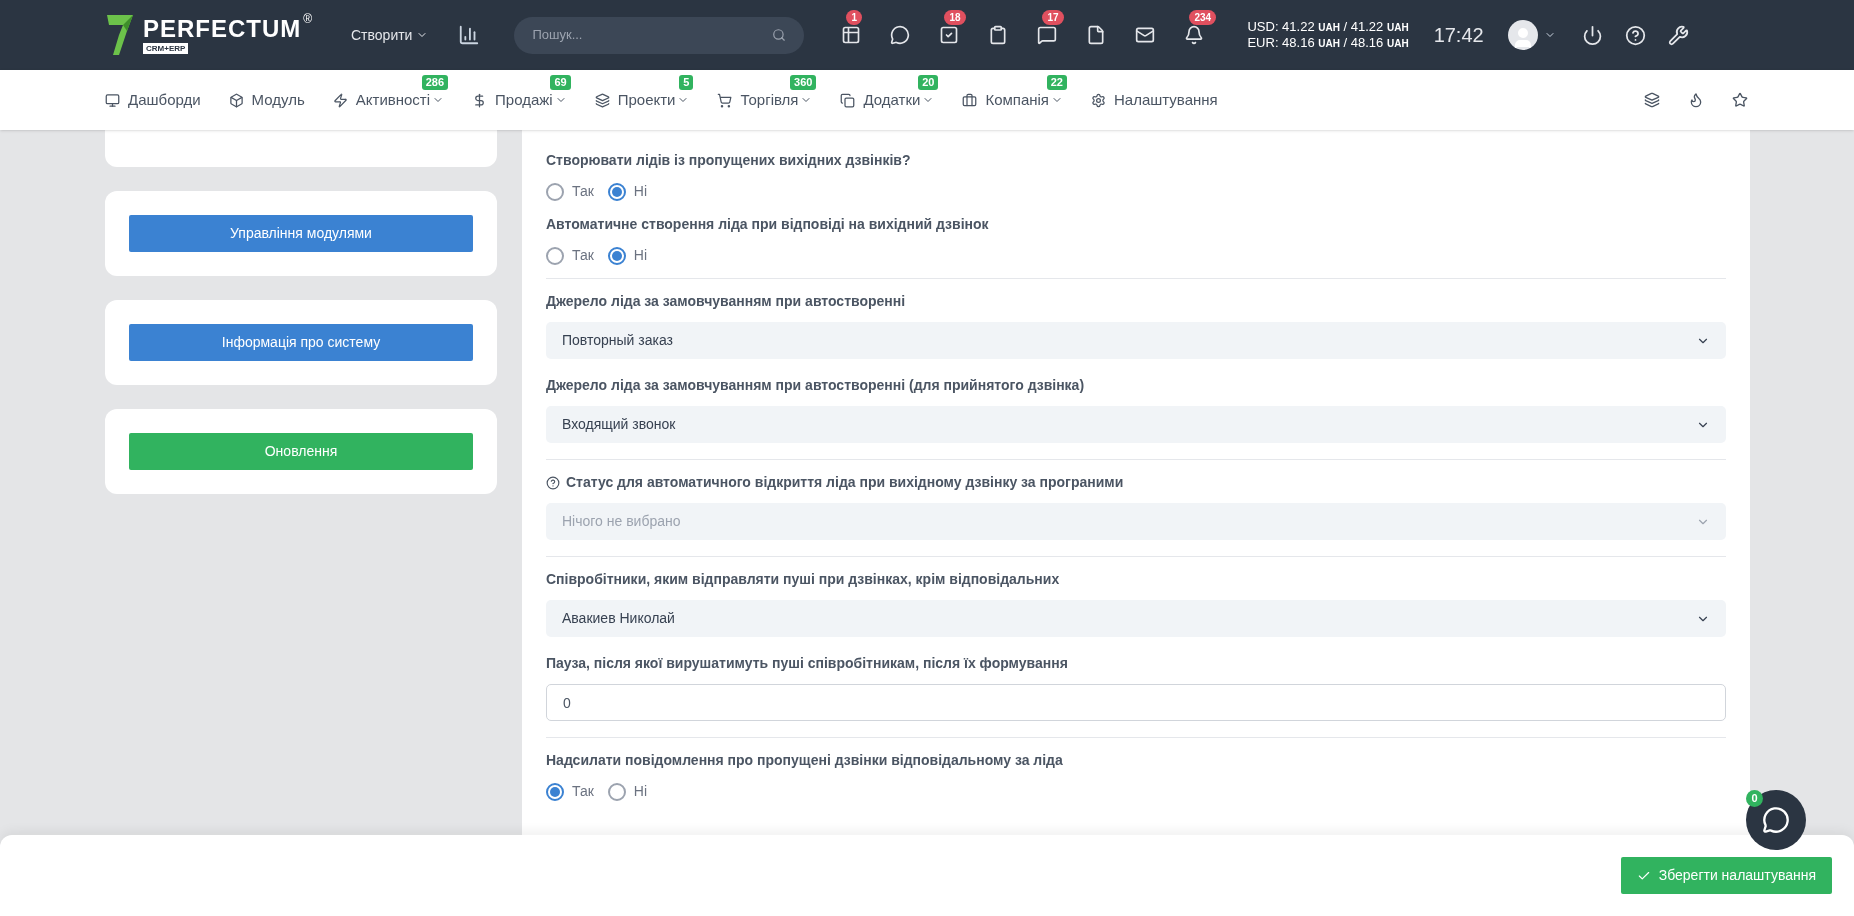 The width and height of the screenshot is (1854, 916). I want to click on nav-item: Налаштування, so click(1156, 100).